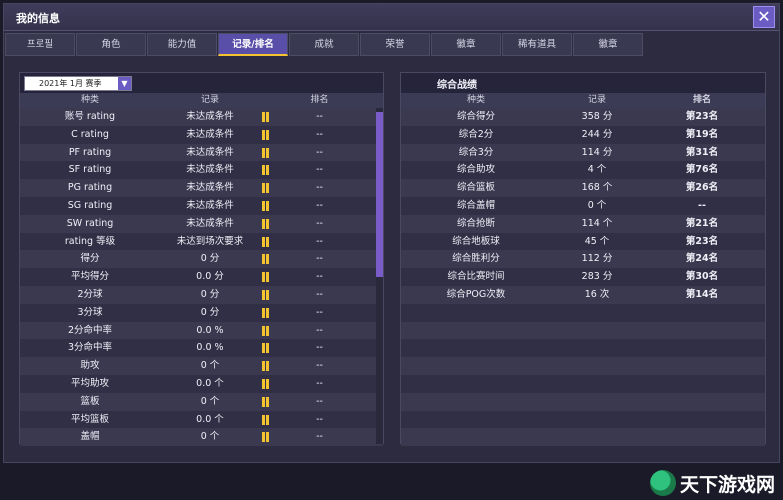 This screenshot has height=500, width=783. What do you see at coordinates (475, 205) in the screenshot?
I see `row-type: 综合盖帽` at bounding box center [475, 205].